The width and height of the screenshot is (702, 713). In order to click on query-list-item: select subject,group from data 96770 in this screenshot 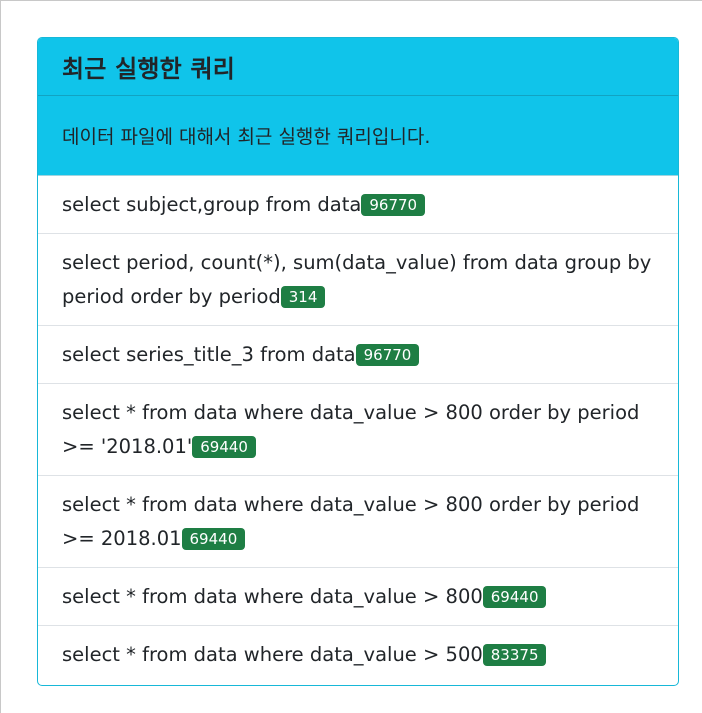, I will do `click(358, 205)`.